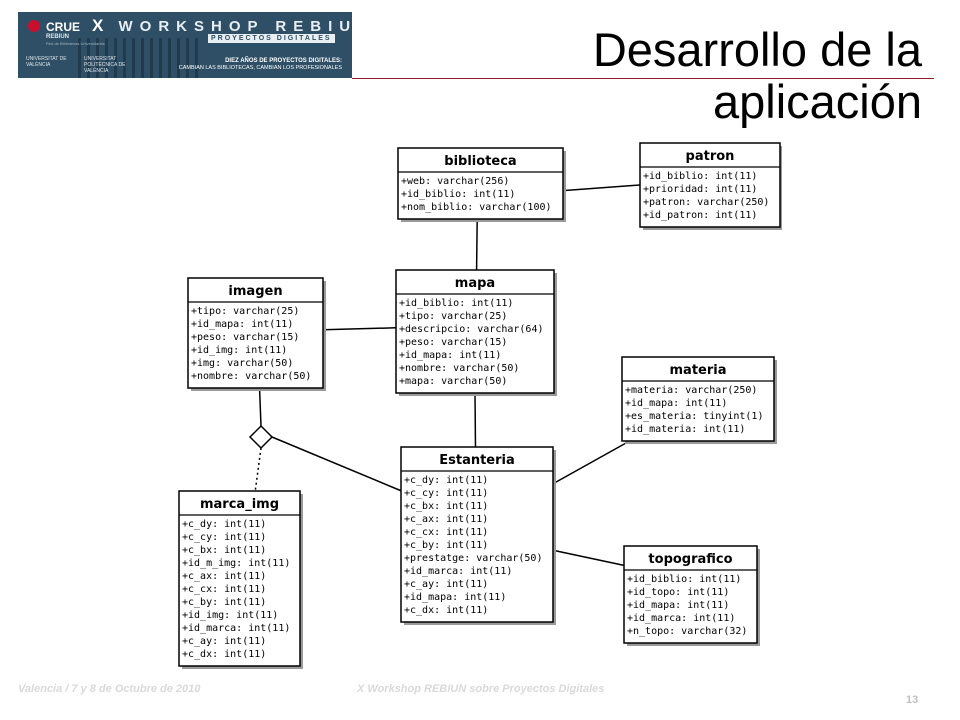 The image size is (960, 720). I want to click on banner-title-rest: WORKSHOP REBIUN, so click(235, 26).